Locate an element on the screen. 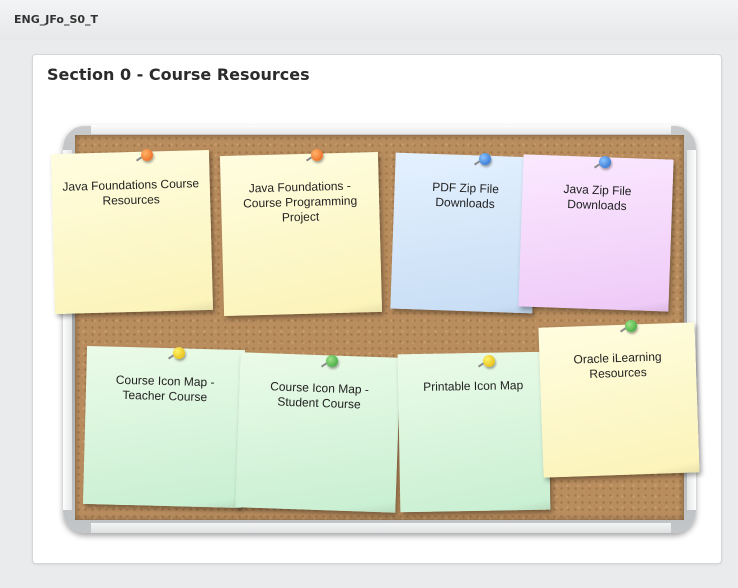  section-title: Section 0 - Course Resources is located at coordinates (178, 74).